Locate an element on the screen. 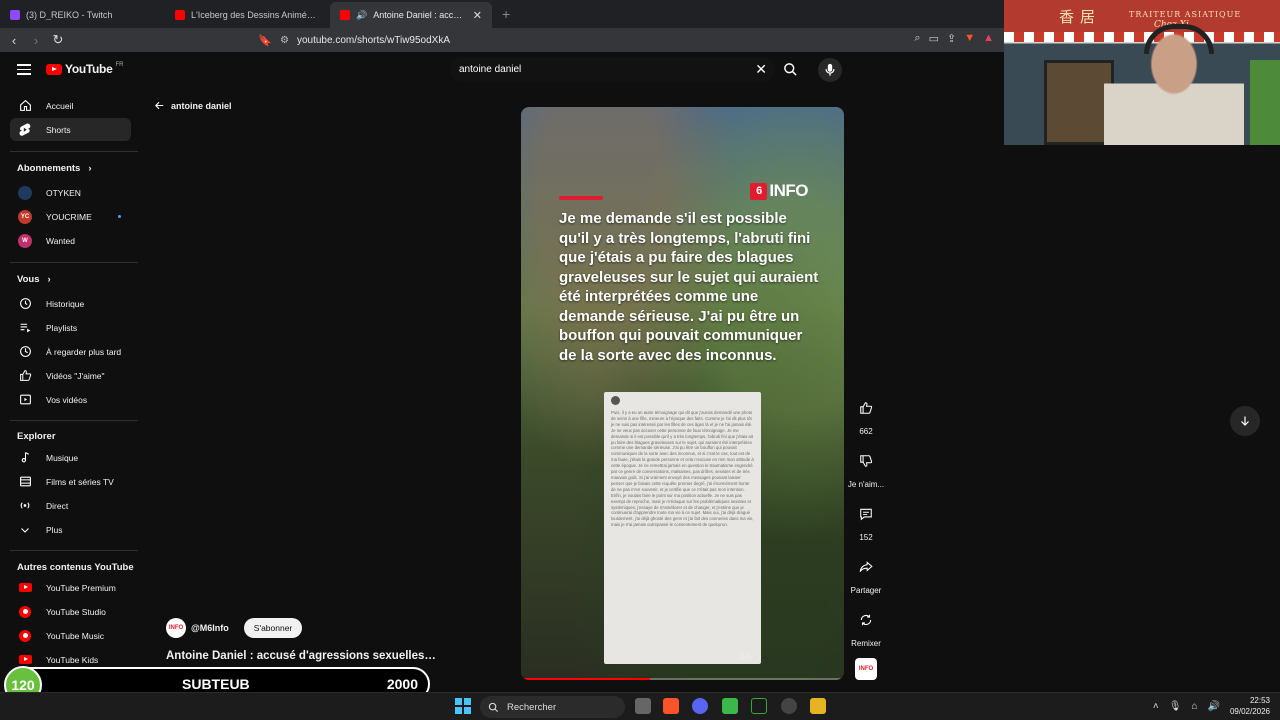 The height and width of the screenshot is (720, 1280). video-progress-bar is located at coordinates (682, 679).